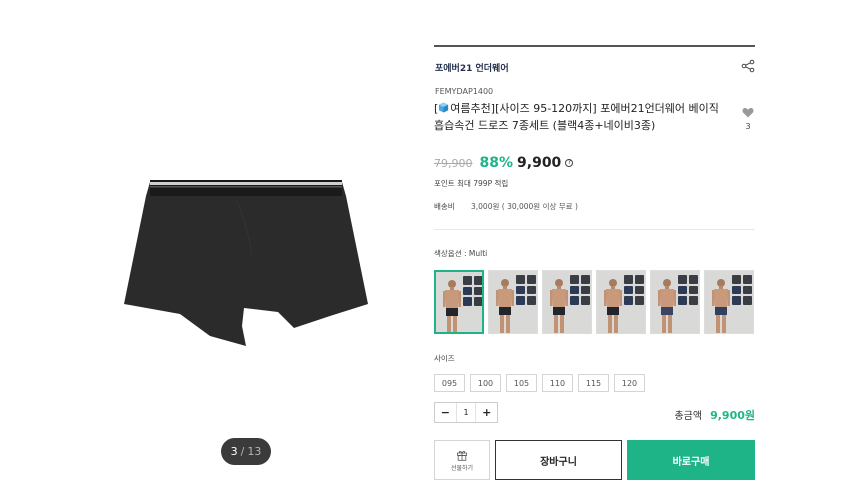 The height and width of the screenshot is (497, 850). I want to click on increase-button: +, so click(486, 412).